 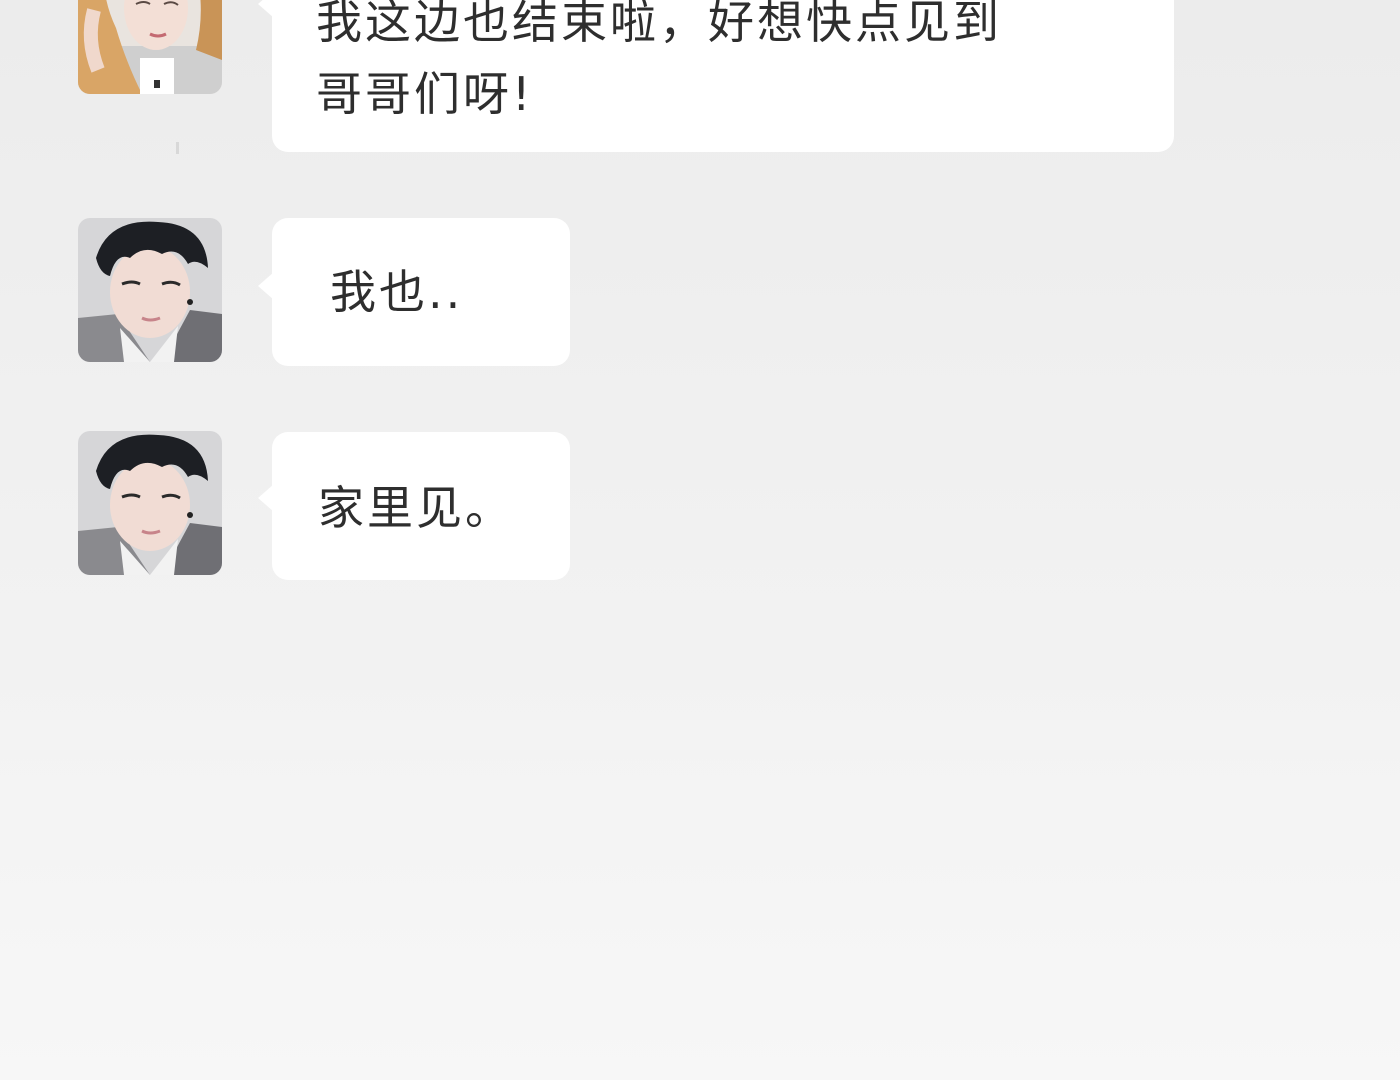 I want to click on blonde-character-avatar-image, so click(x=150, y=47).